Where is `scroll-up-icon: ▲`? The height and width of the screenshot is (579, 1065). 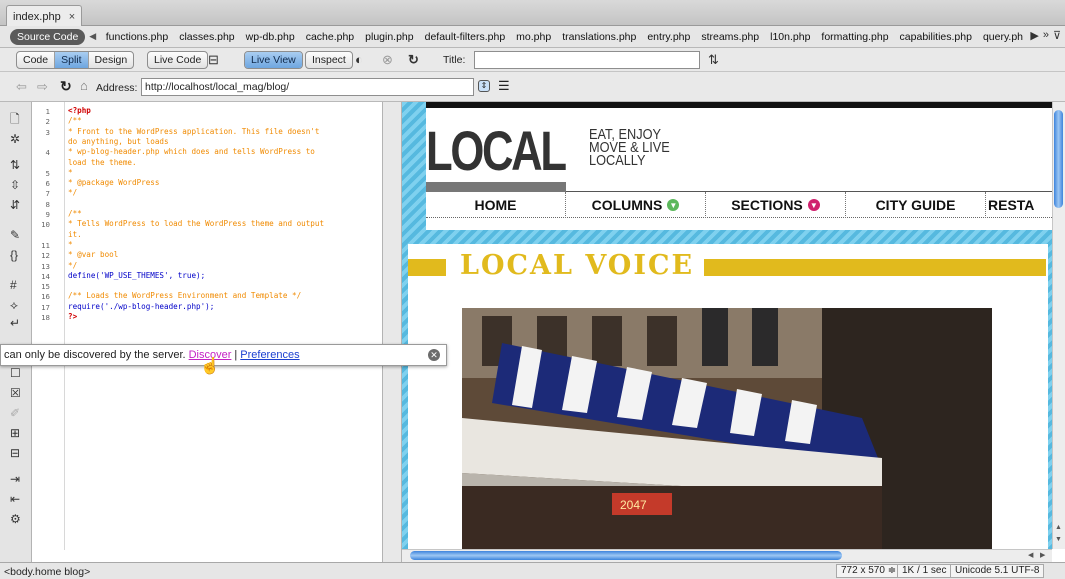 scroll-up-icon: ▲ is located at coordinates (1058, 527).